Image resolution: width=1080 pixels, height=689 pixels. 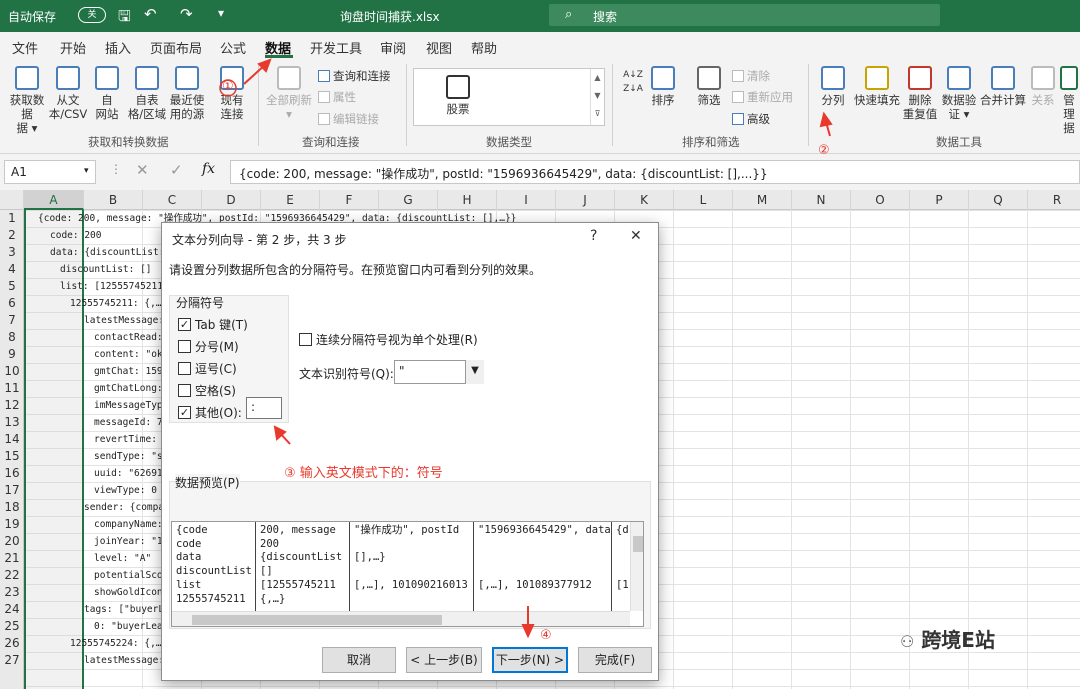 What do you see at coordinates (546, 635) in the screenshot?
I see `annotation-4: ④` at bounding box center [546, 635].